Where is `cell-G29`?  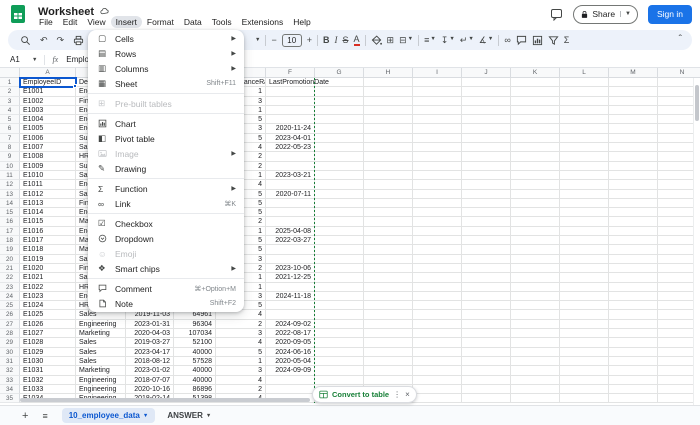 cell-G29 is located at coordinates (339, 343).